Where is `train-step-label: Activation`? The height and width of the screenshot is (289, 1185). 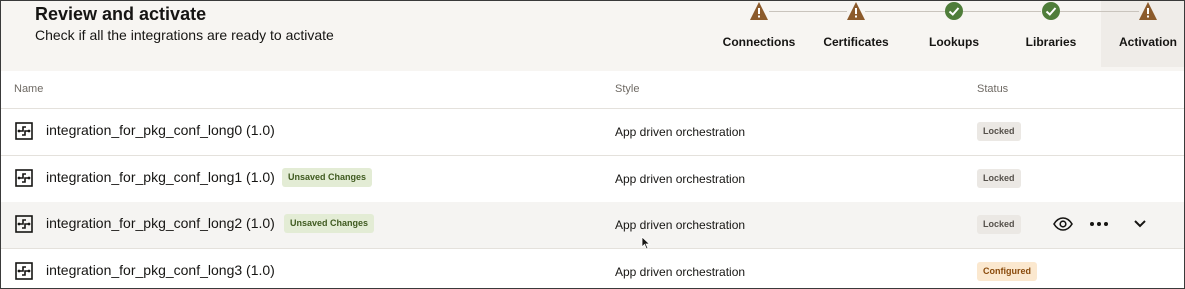
train-step-label: Activation is located at coordinates (1148, 42).